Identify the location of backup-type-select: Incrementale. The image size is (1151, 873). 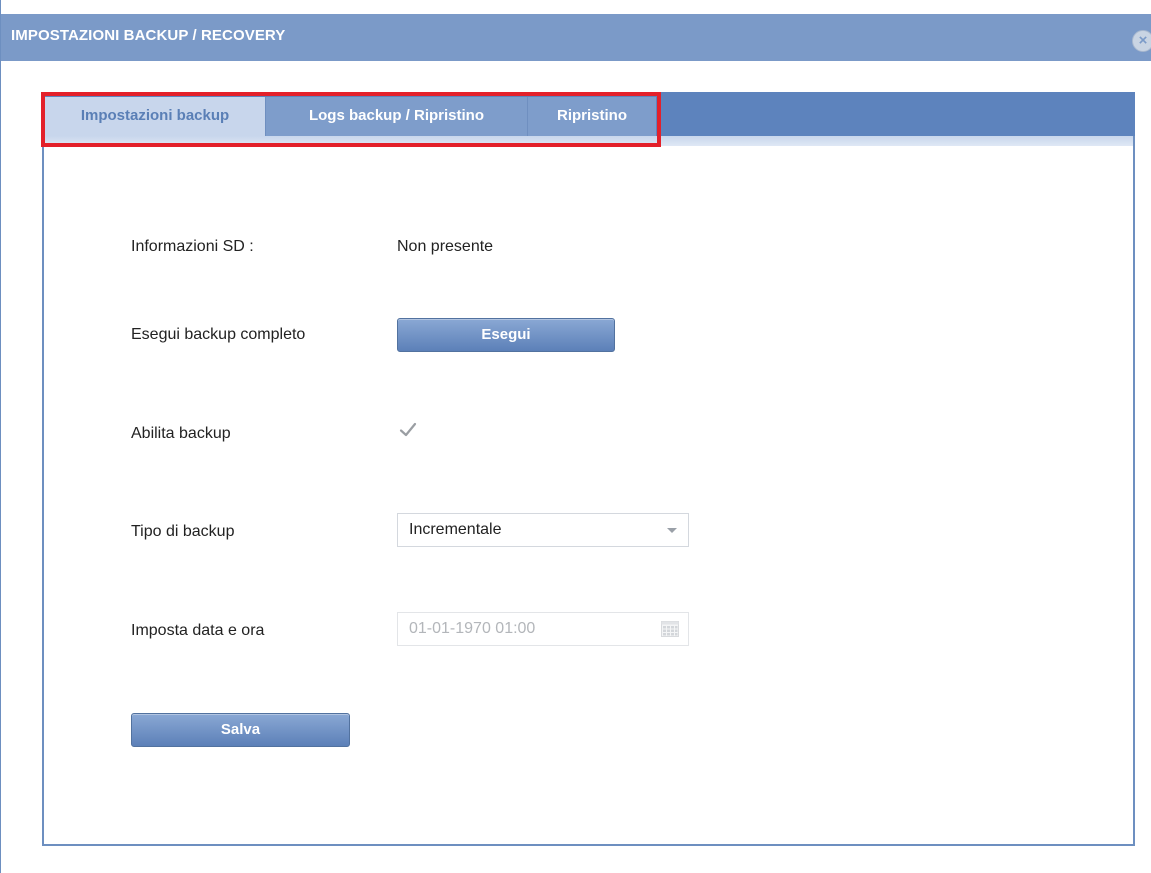
(543, 530).